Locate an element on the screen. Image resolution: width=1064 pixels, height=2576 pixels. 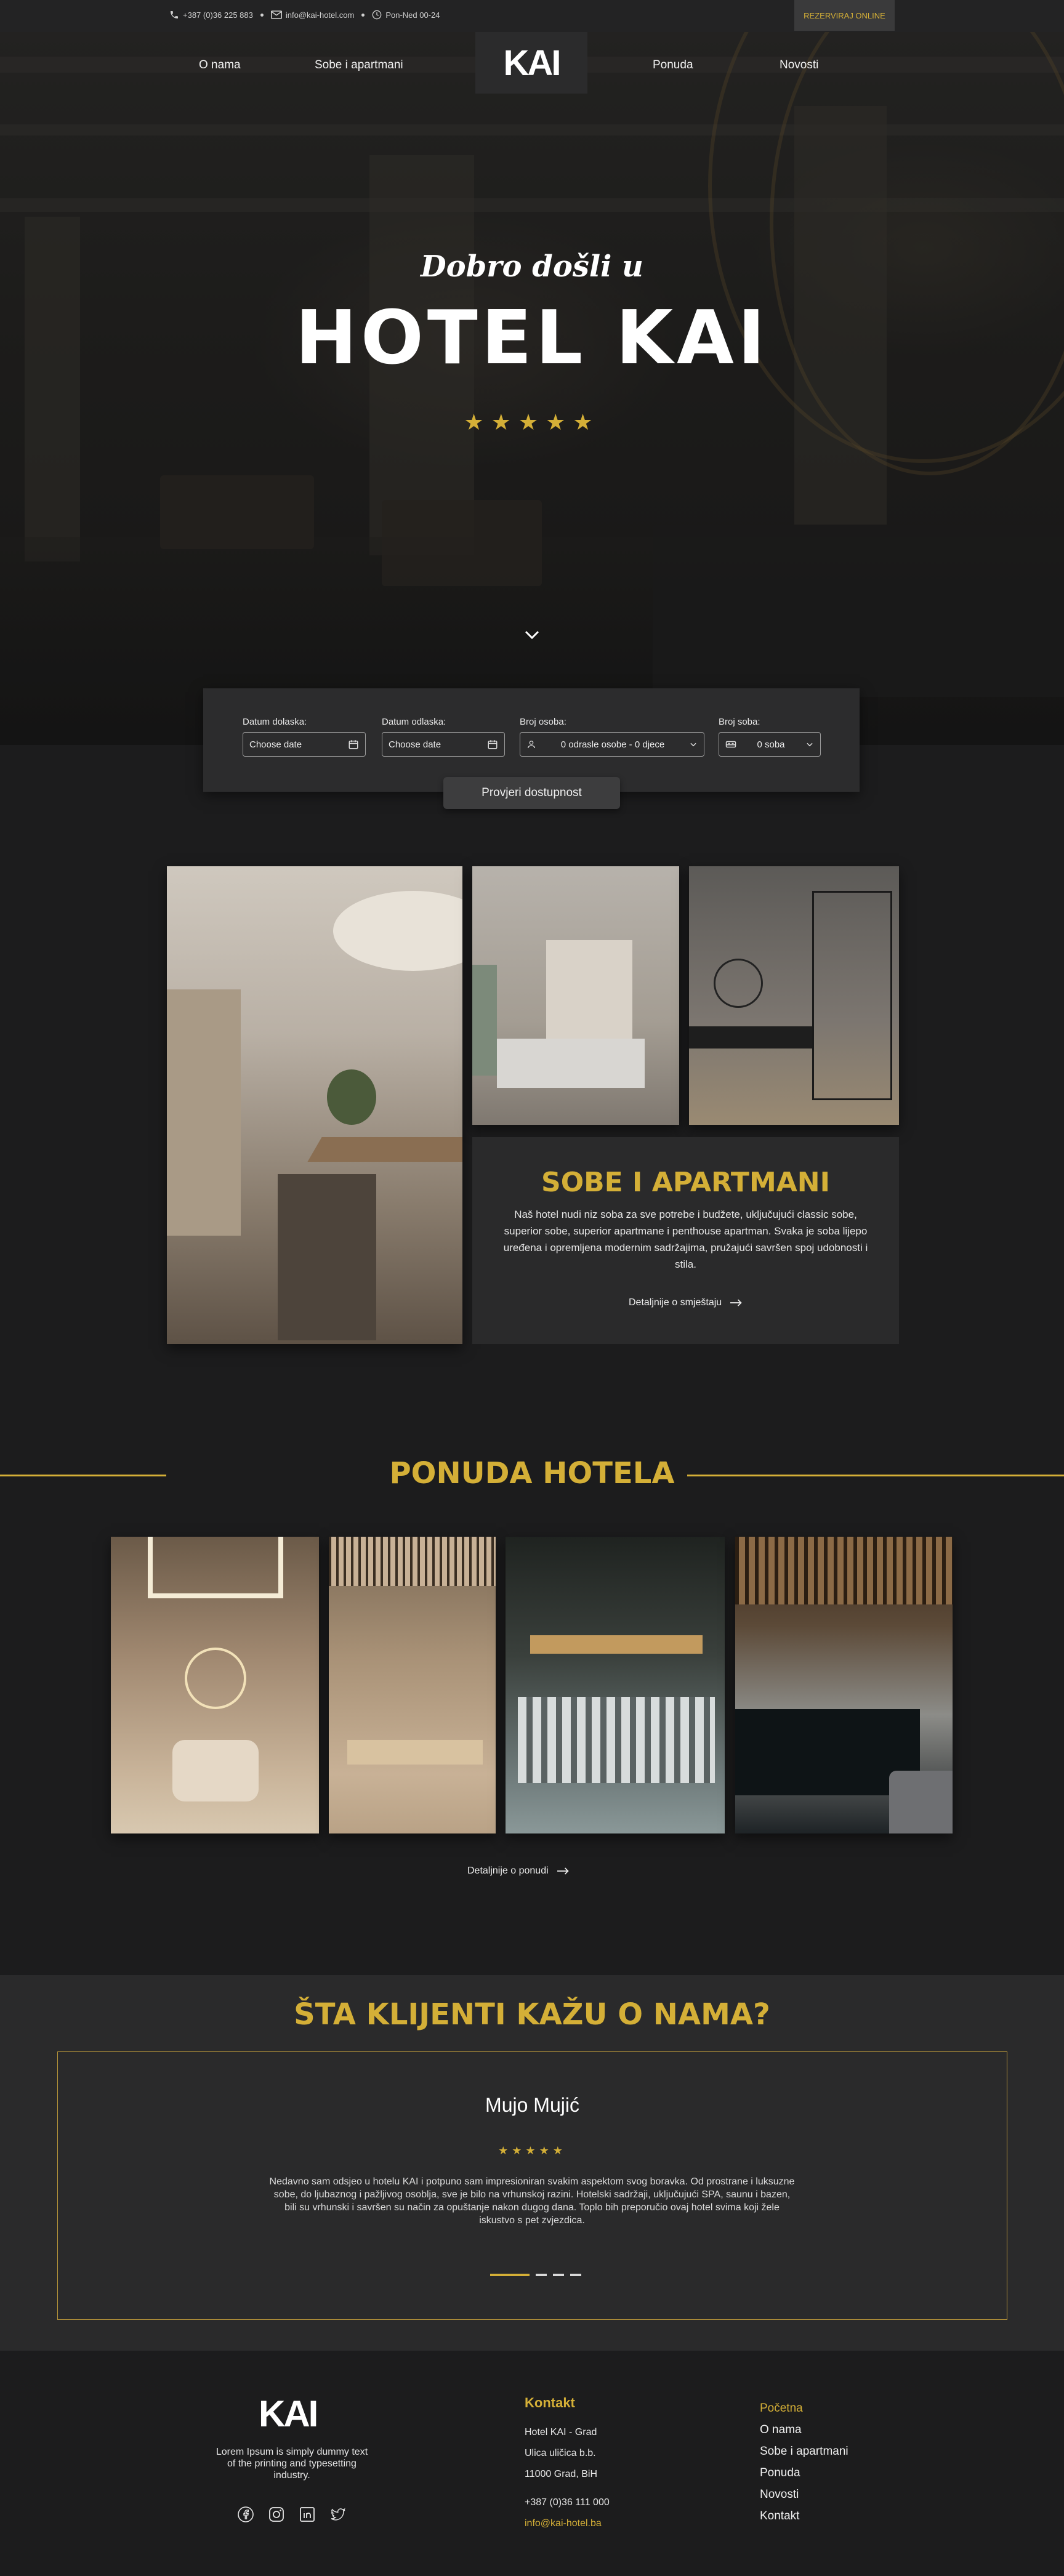
email-info: info@kai-hotel.com is located at coordinates (312, 15).